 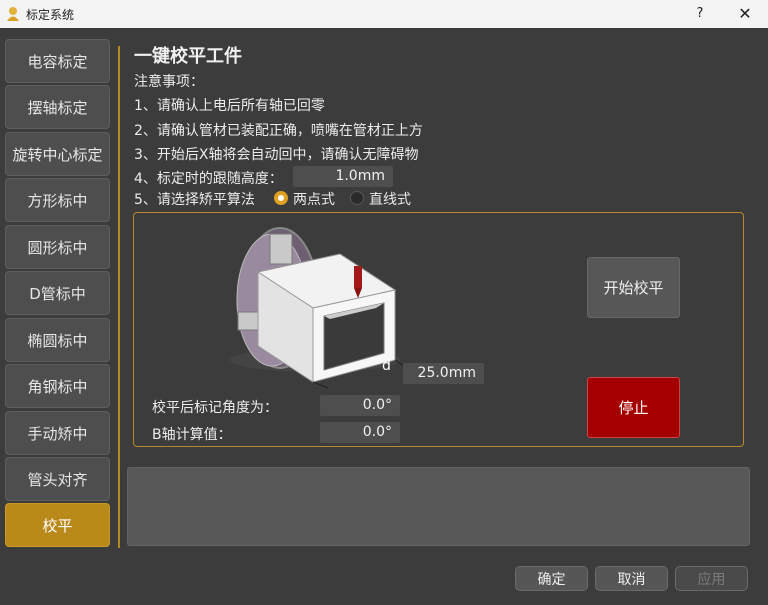 I want to click on radio-straight-line, so click(x=357, y=198).